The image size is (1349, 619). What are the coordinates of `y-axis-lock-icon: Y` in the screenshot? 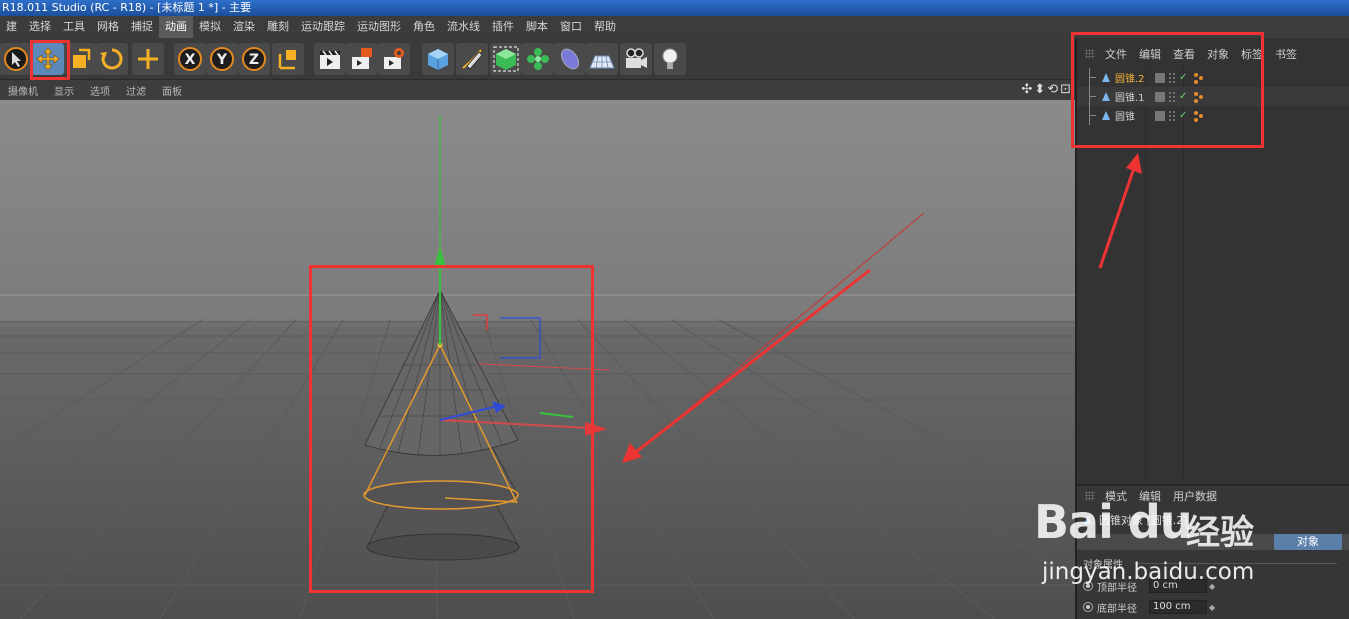 It's located at (222, 59).